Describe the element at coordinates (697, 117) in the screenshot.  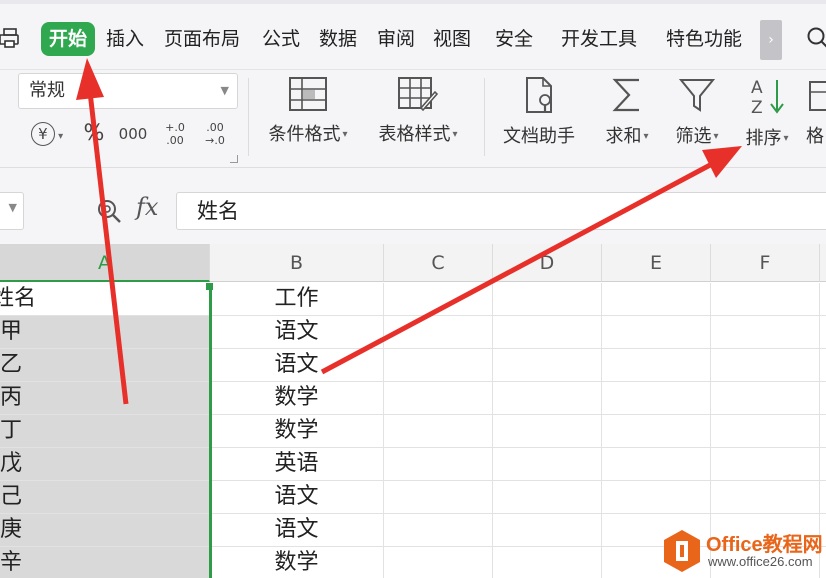
I see `filter-button: 筛选 ▾` at that location.